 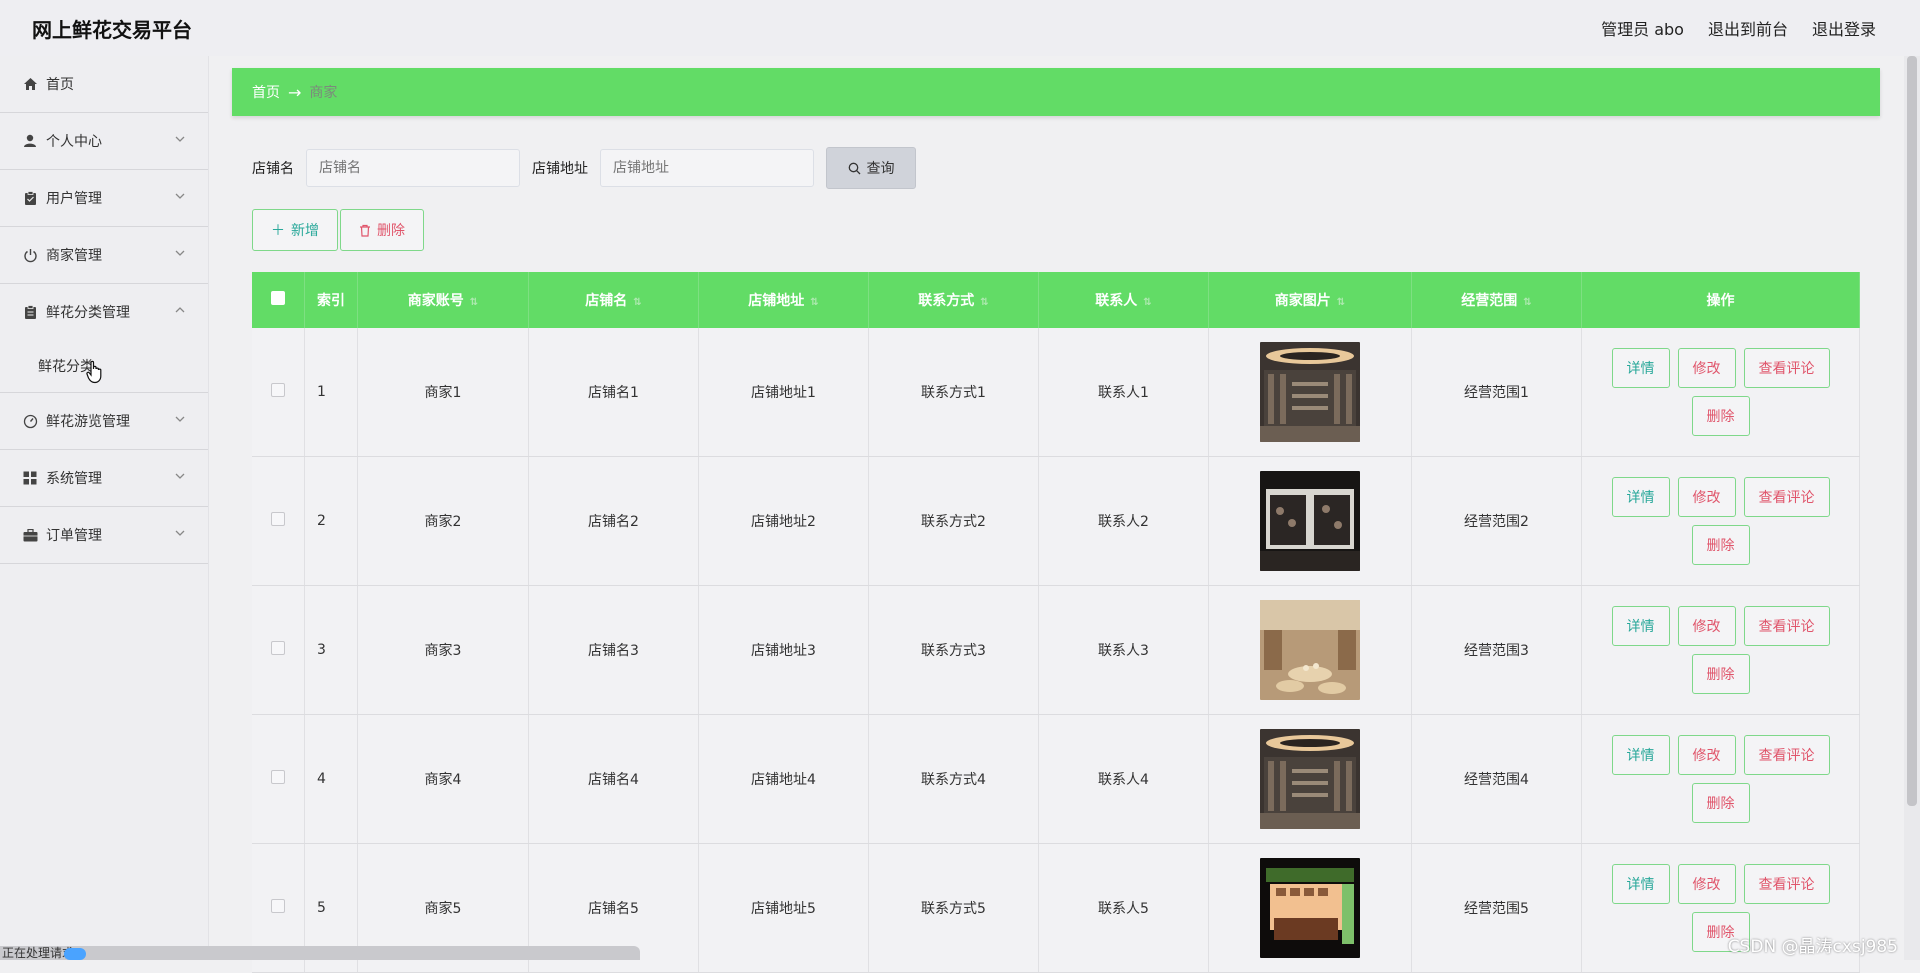 What do you see at coordinates (30, 198) in the screenshot?
I see `clipboard-icon` at bounding box center [30, 198].